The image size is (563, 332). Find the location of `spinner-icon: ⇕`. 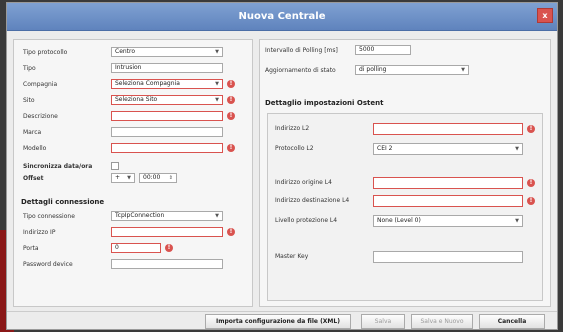

spinner-icon: ⇕ is located at coordinates (170, 178).